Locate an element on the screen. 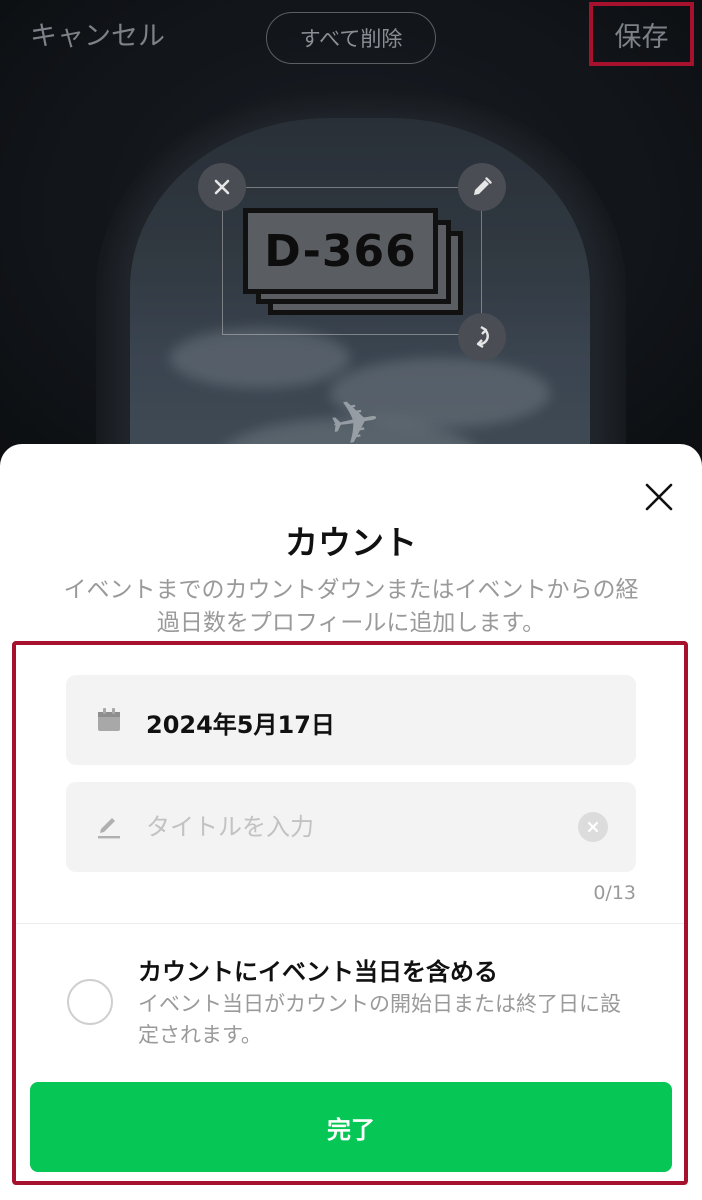  title-input is located at coordinates (356, 827).